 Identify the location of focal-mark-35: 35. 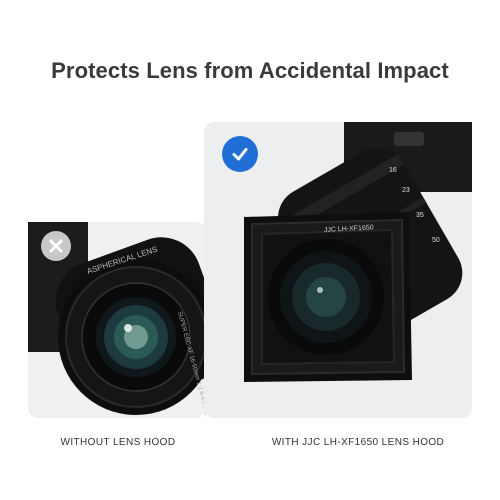
(420, 215).